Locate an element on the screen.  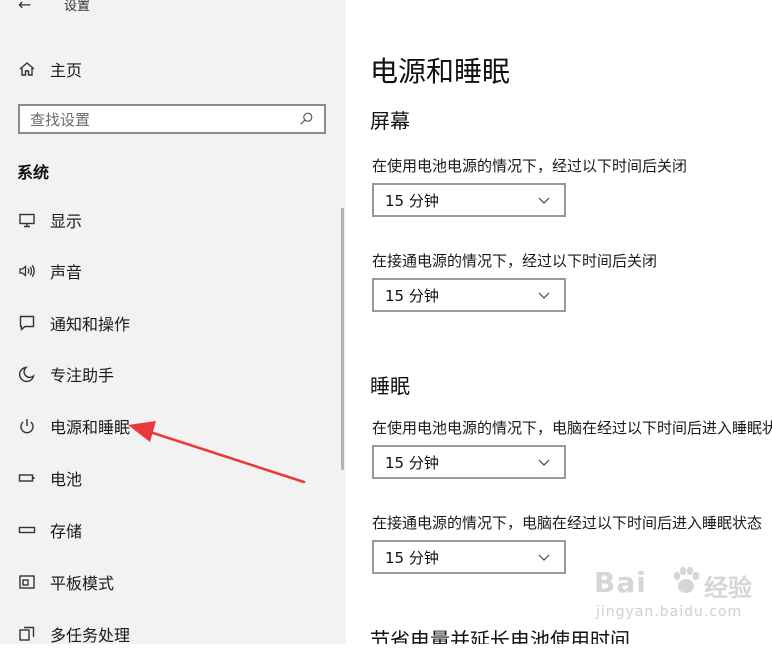
watermark-suffix: 经验 is located at coordinates (728, 588).